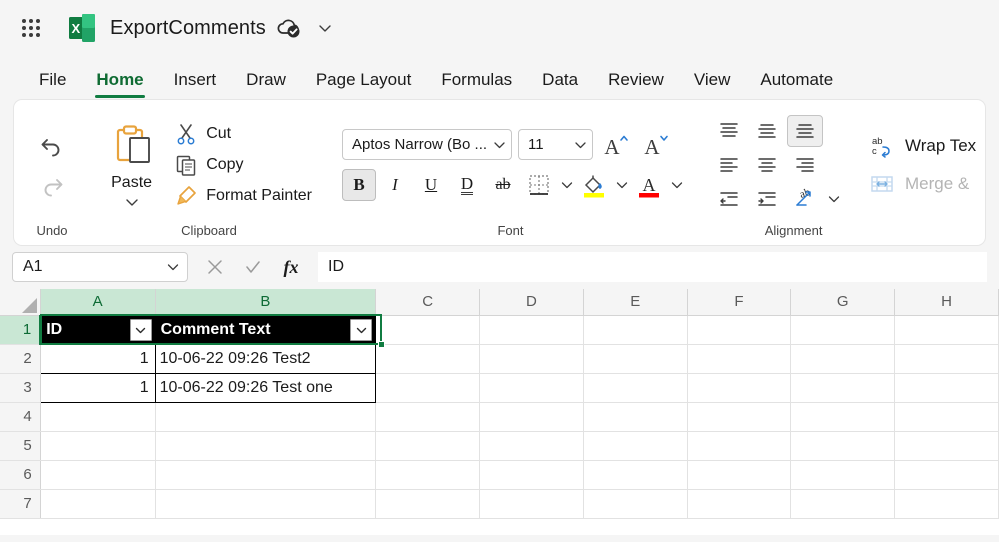  Describe the element at coordinates (531, 388) in the screenshot. I see `cell-d3` at that location.